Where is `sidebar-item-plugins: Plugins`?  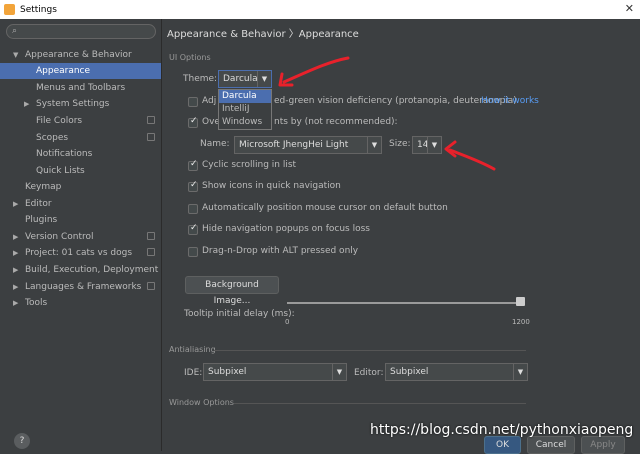 sidebar-item-plugins: Plugins is located at coordinates (80, 220).